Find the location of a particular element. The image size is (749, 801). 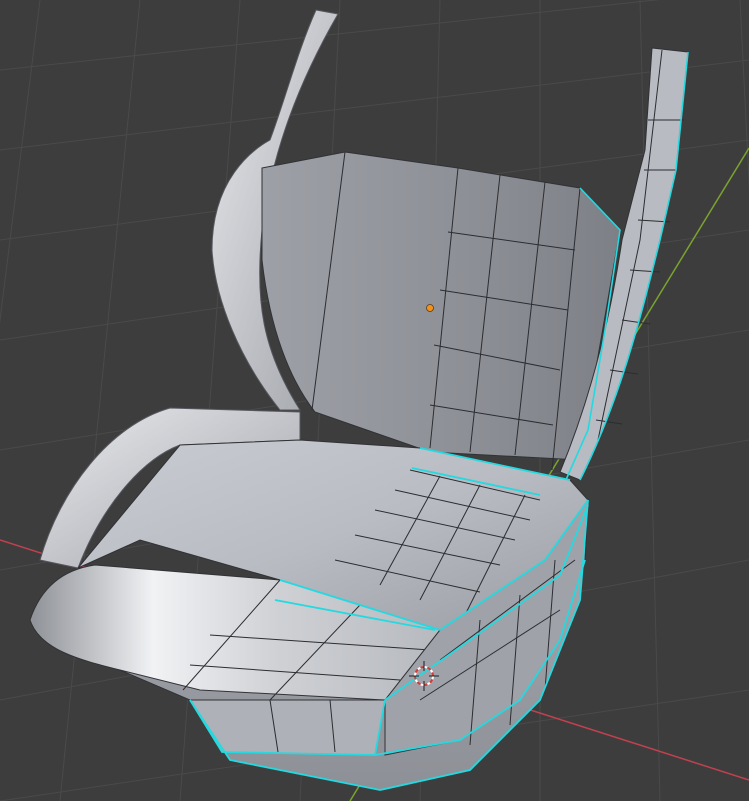

origin-dot-icon is located at coordinates (430, 308).